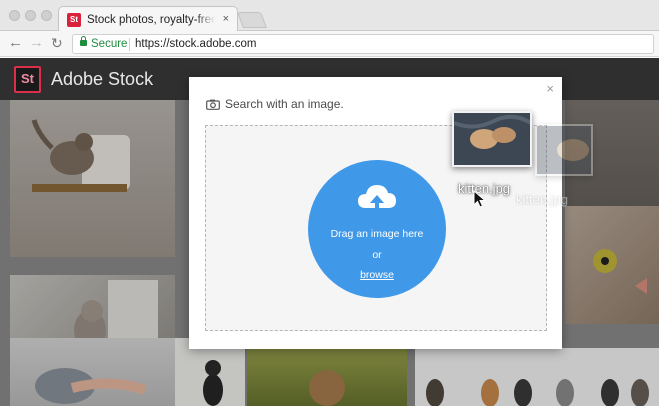 This screenshot has height=406, width=659. What do you see at coordinates (15, 43) in the screenshot?
I see `back-arrow-icon: ←` at bounding box center [15, 43].